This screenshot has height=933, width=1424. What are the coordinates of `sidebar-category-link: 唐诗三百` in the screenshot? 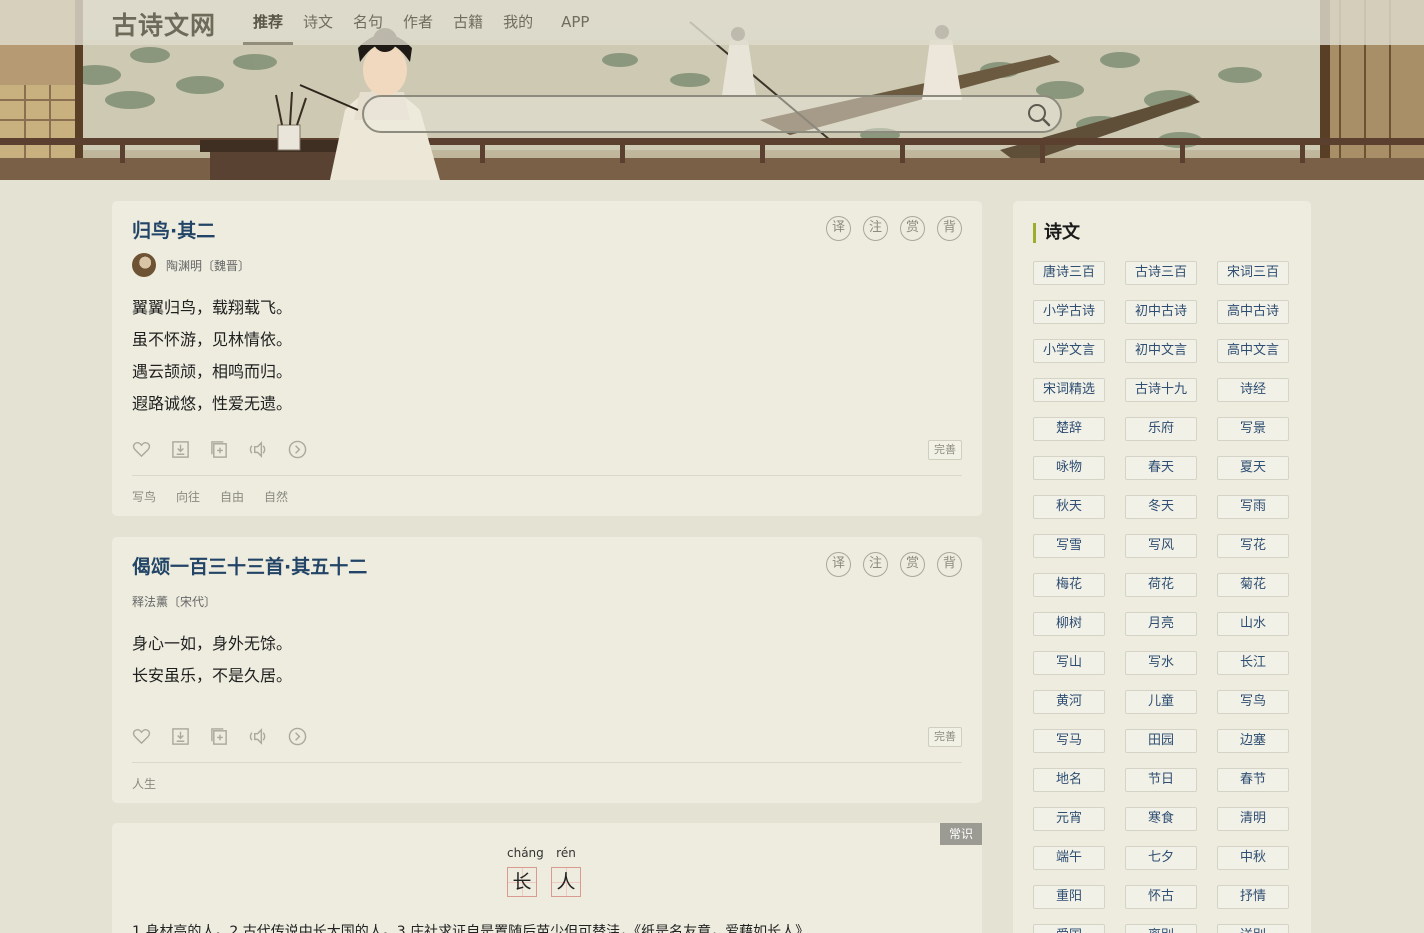 It's located at (1069, 273).